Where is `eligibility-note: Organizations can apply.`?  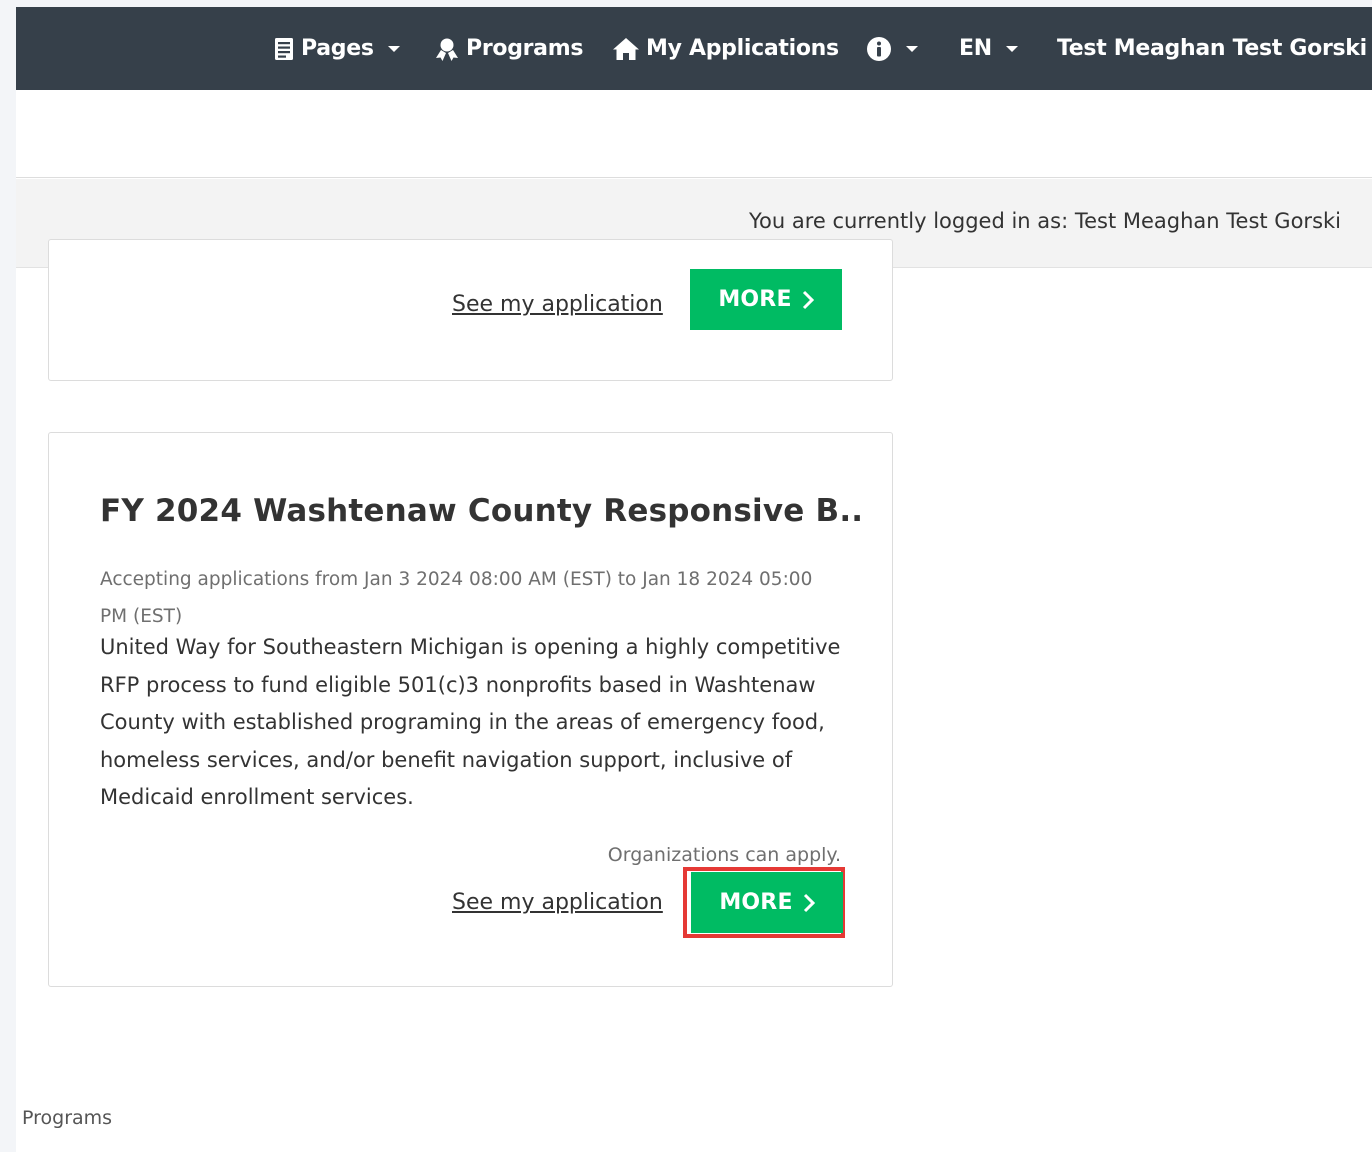 eligibility-note: Organizations can apply. is located at coordinates (724, 855).